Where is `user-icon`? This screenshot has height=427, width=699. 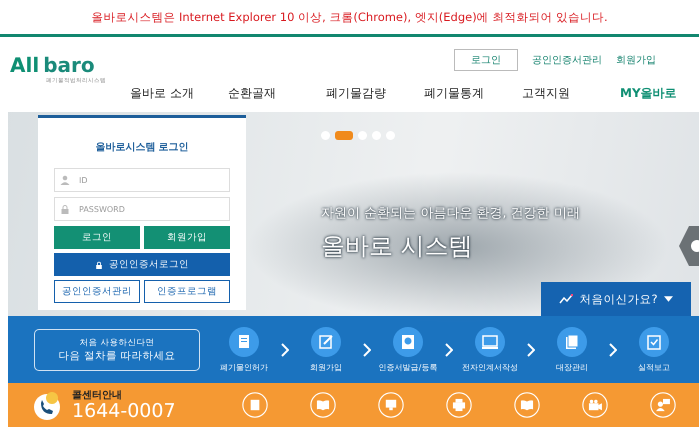
user-icon is located at coordinates (65, 180).